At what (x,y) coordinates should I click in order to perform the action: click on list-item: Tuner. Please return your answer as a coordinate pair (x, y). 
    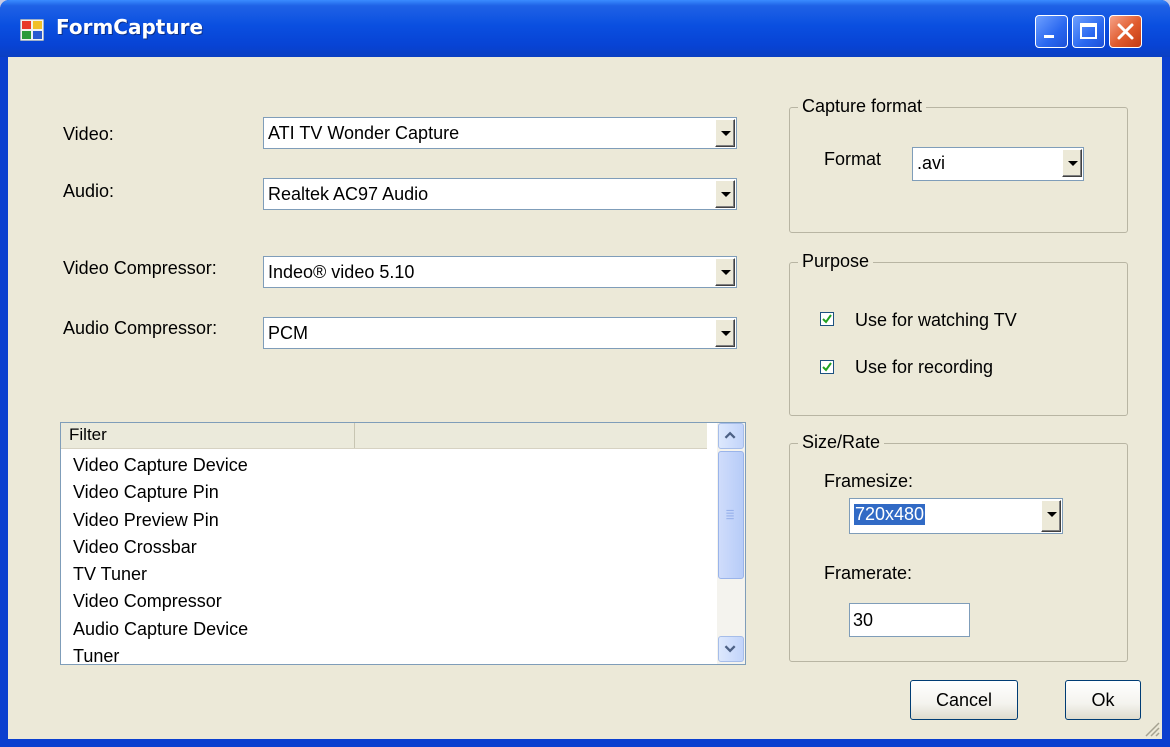
    Looking at the image, I should click on (160, 655).